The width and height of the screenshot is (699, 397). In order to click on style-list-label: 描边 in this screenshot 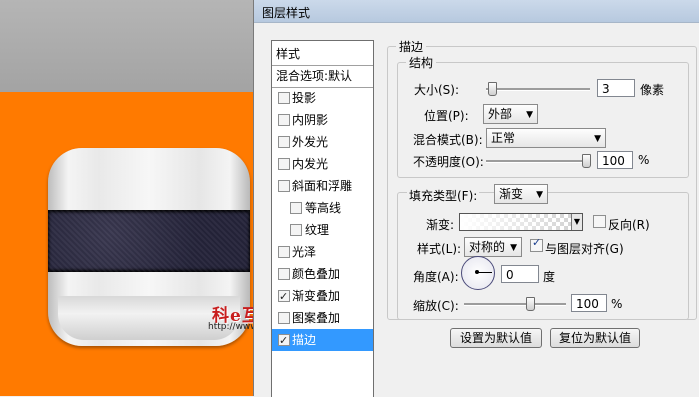, I will do `click(304, 340)`.